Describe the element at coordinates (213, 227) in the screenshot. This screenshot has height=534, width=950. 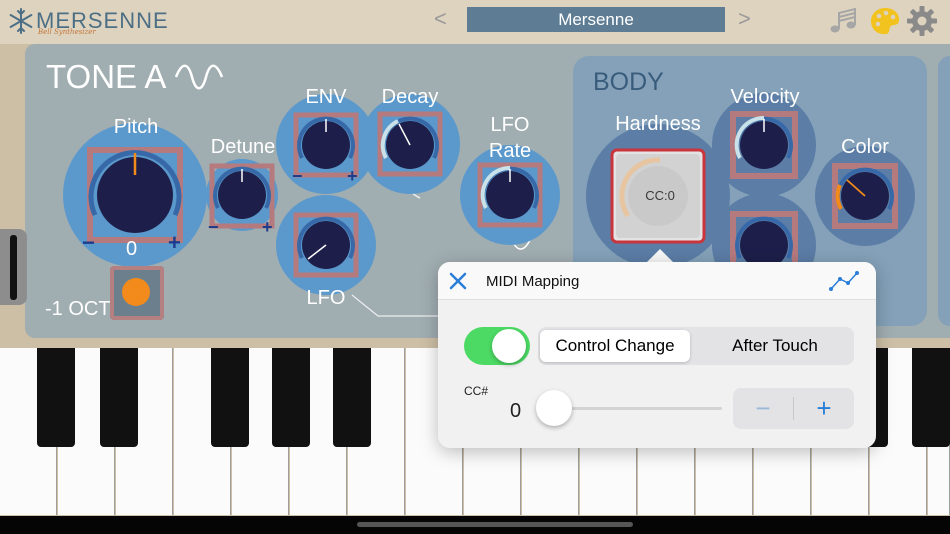
I see `detune-minus: −` at that location.